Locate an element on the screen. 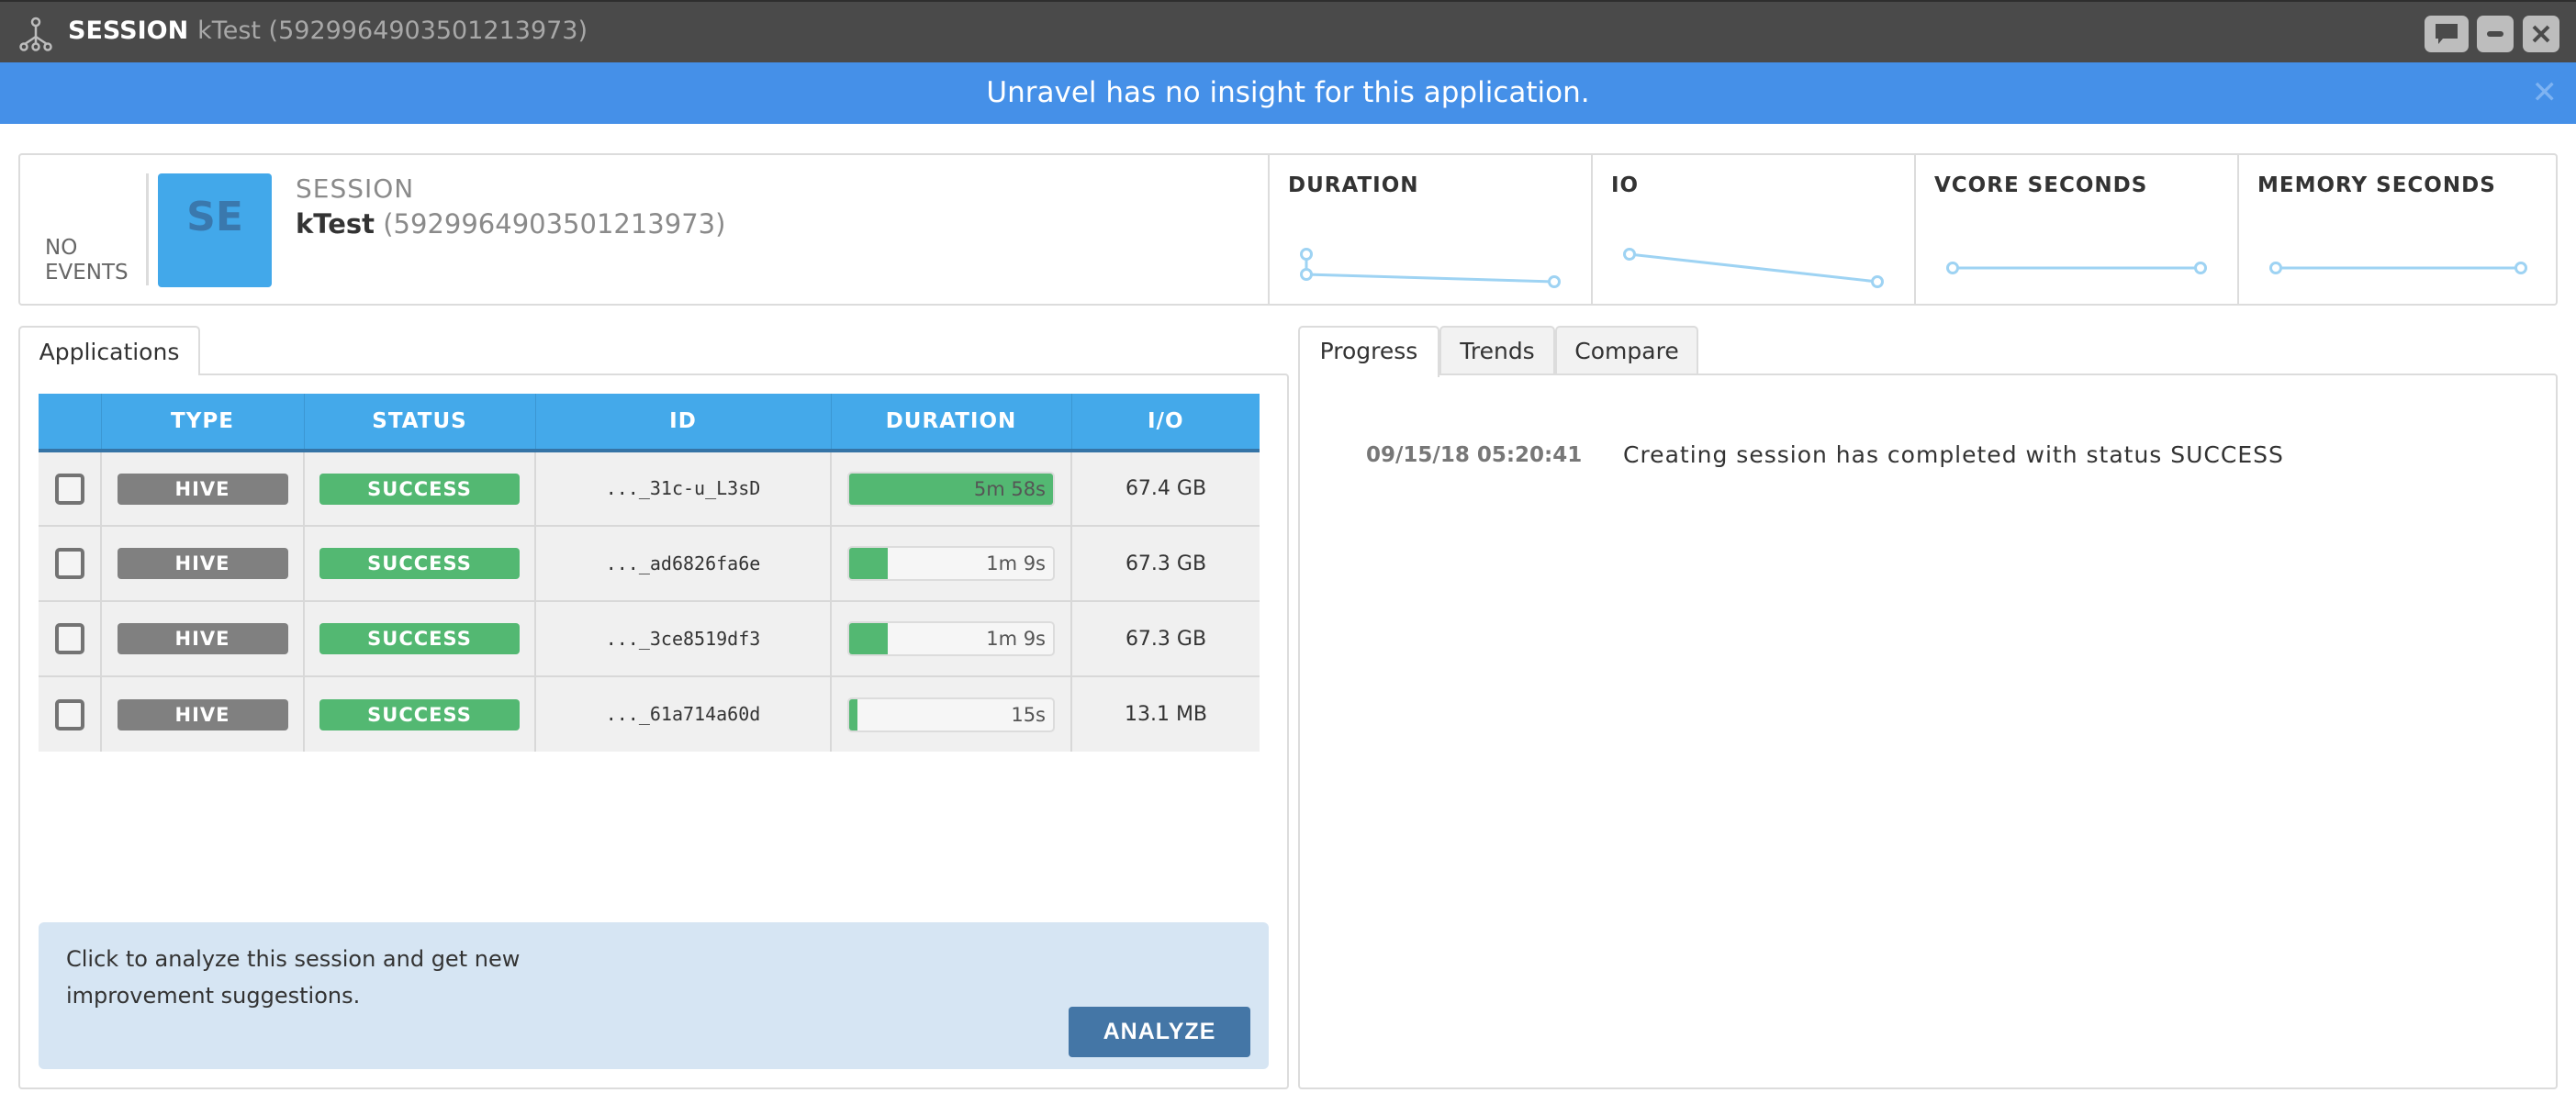  duration-value: 15s is located at coordinates (1028, 714).